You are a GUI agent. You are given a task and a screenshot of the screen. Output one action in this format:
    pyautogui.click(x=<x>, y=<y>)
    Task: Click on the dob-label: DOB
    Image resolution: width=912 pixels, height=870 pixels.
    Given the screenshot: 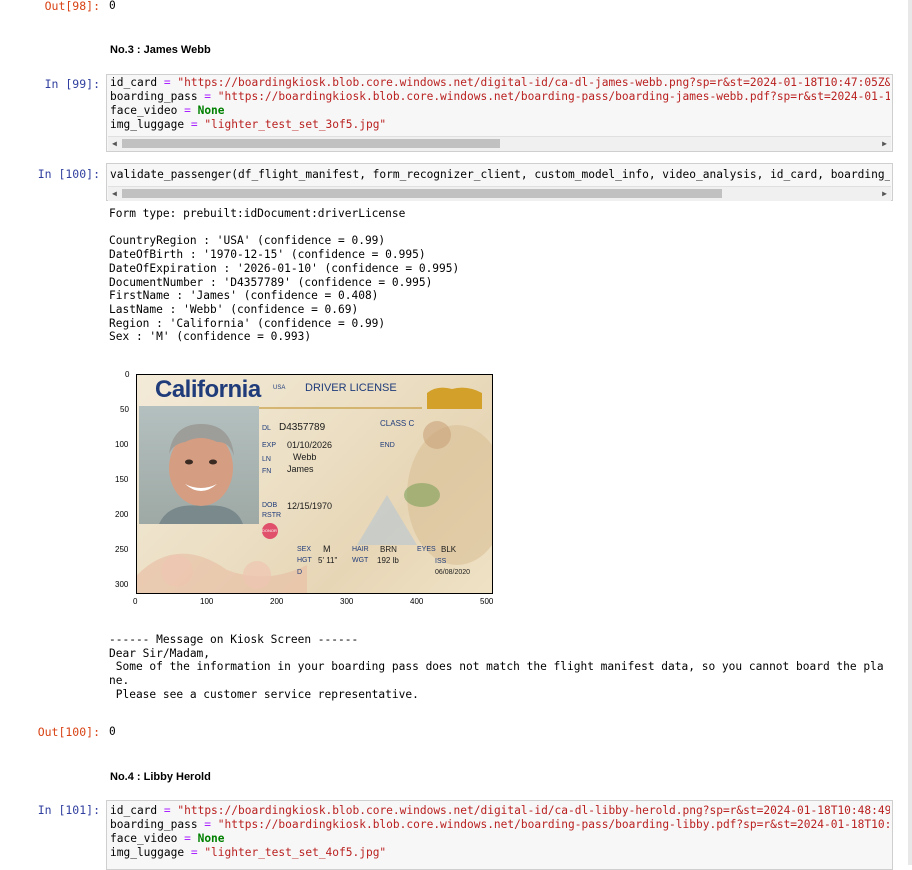 What is the action you would take?
    pyautogui.click(x=270, y=505)
    